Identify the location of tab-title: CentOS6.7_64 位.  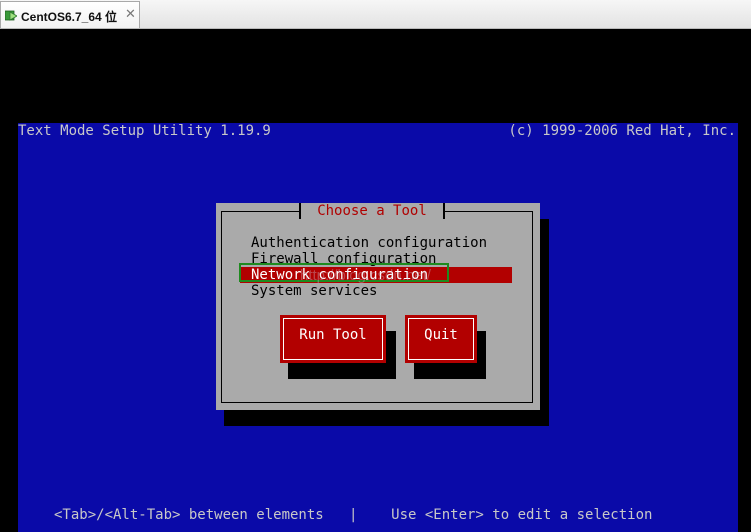
(69, 17).